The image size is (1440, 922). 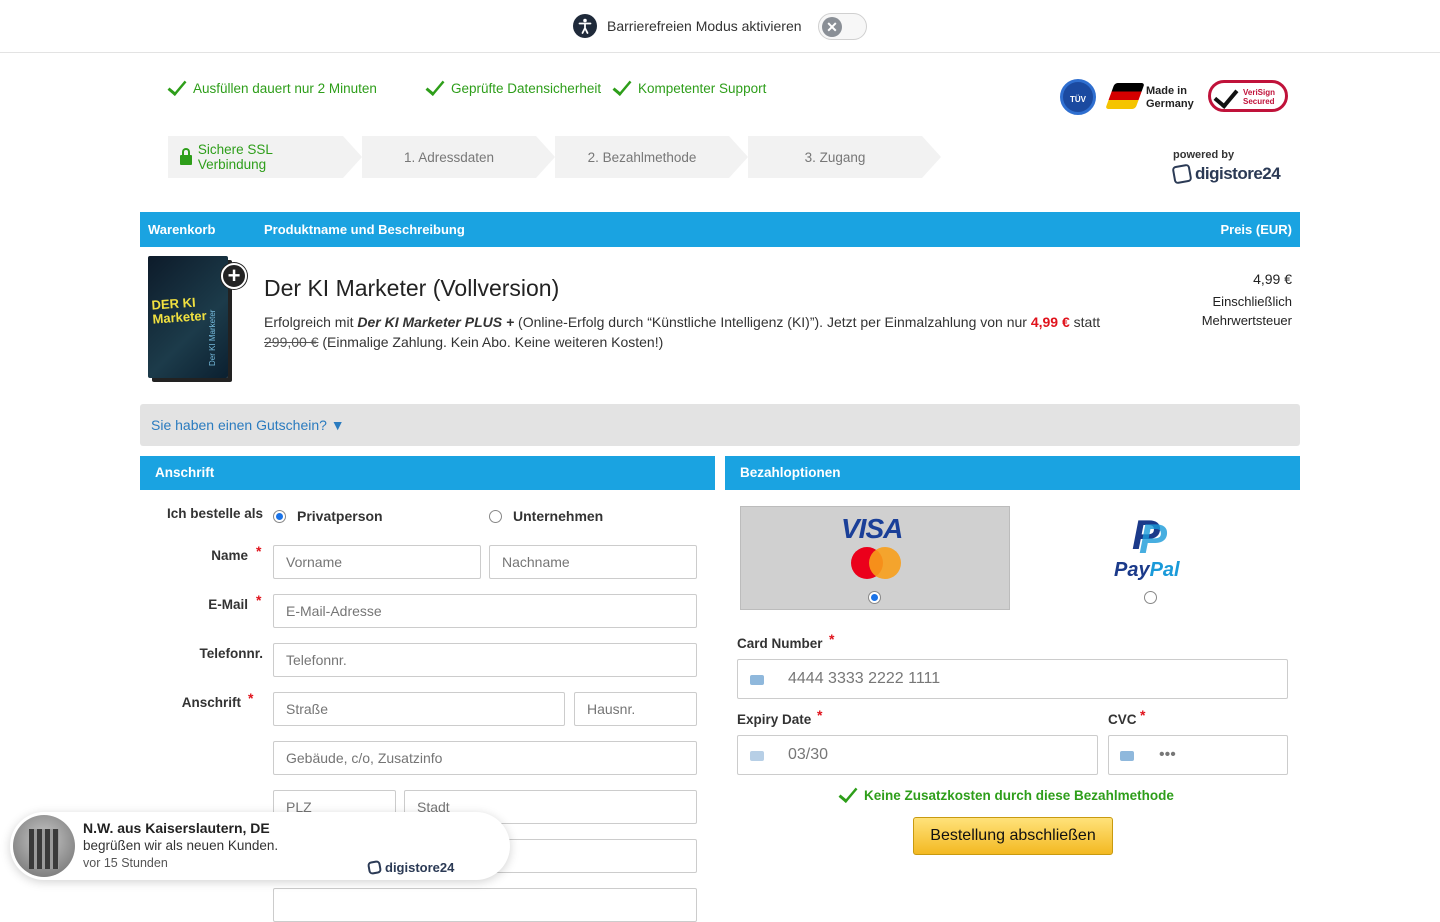 I want to click on email-label: E-Mail, so click(x=228, y=604).